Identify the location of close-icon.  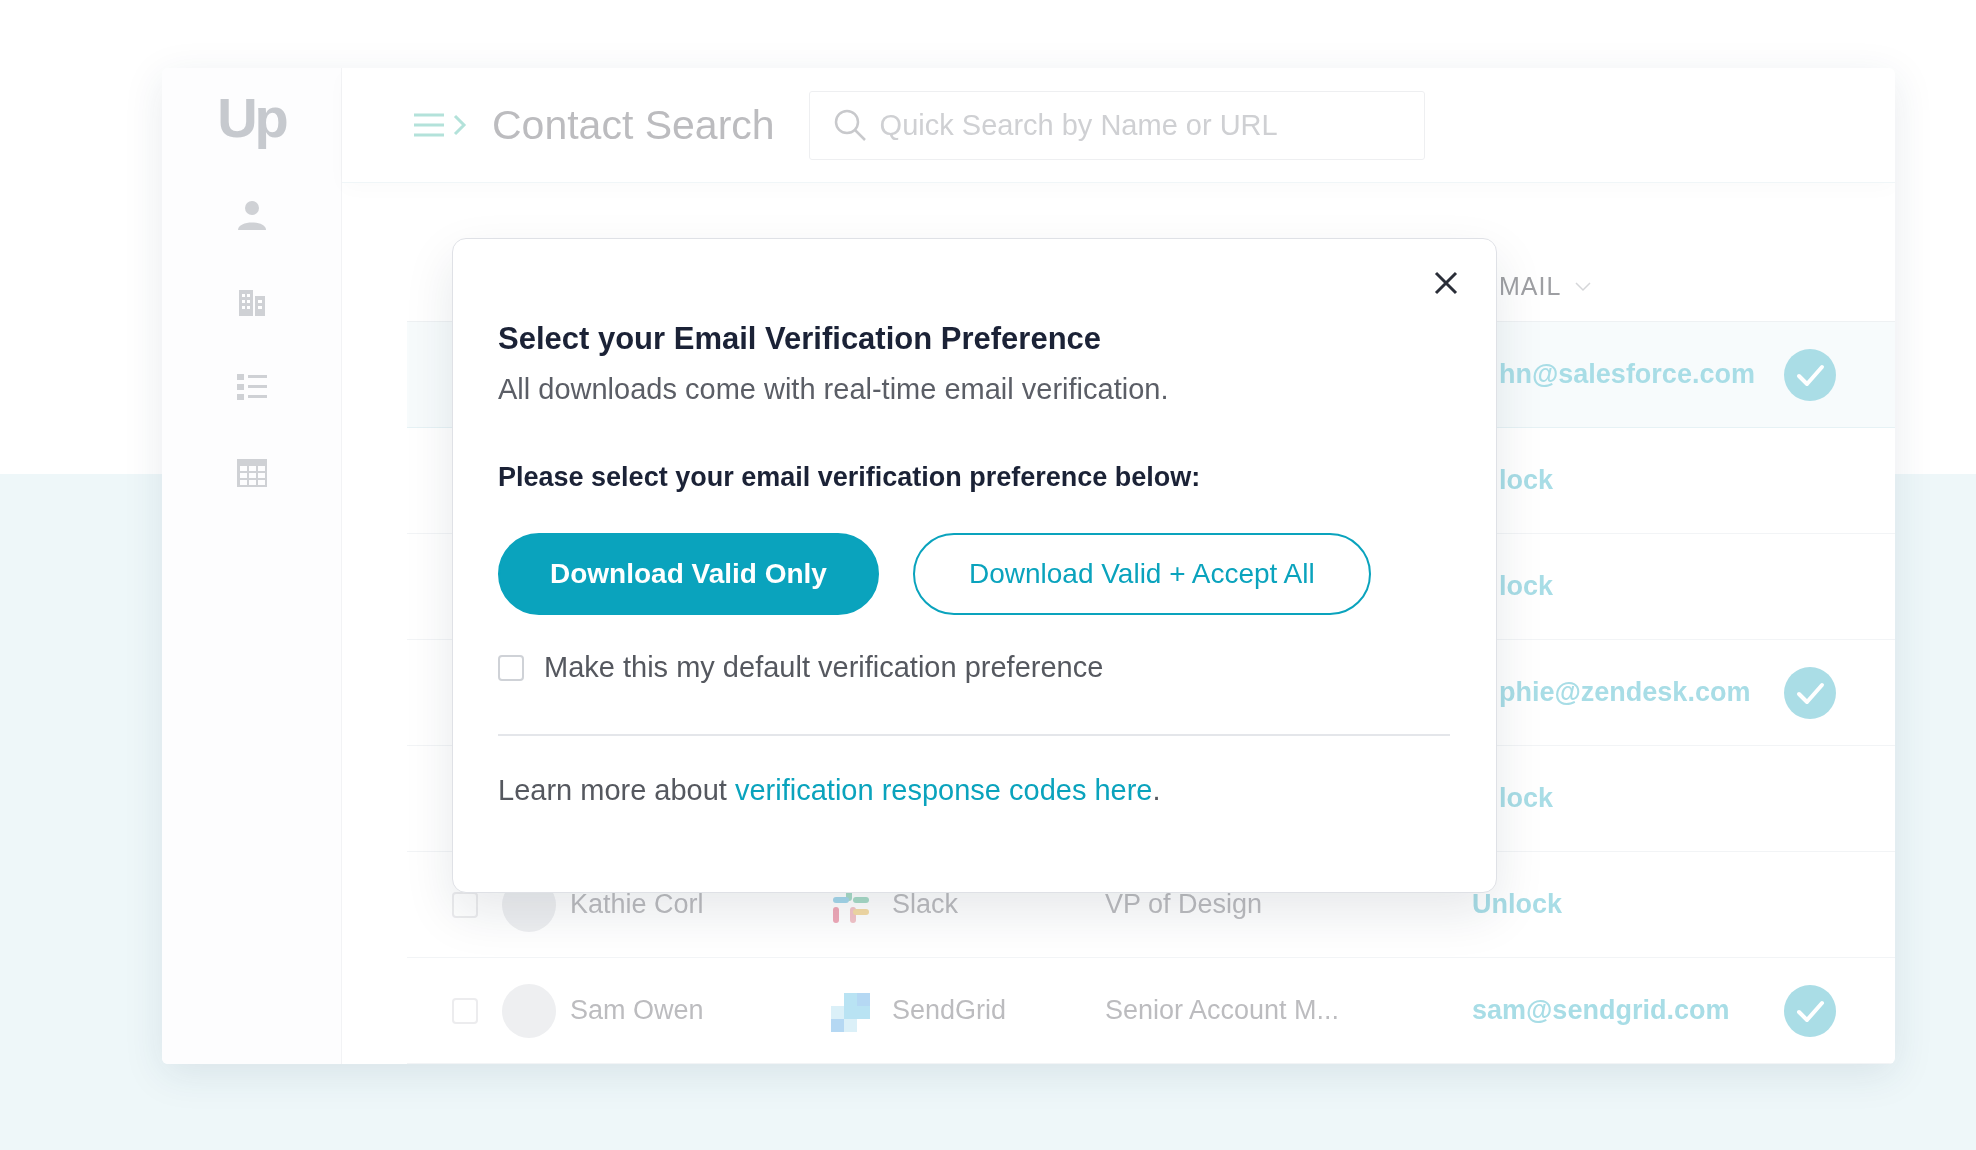
(1446, 283).